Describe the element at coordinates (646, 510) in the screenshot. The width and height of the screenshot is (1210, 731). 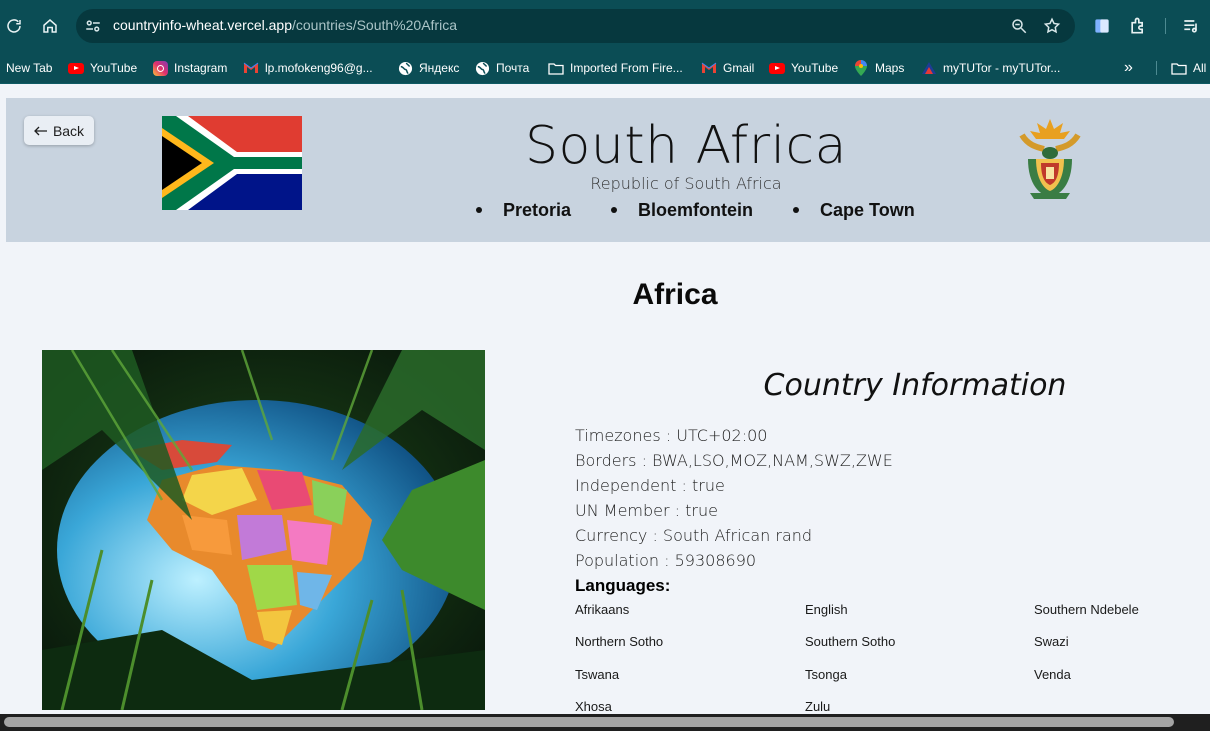
I see `fact-un-member: UN Member : true` at that location.